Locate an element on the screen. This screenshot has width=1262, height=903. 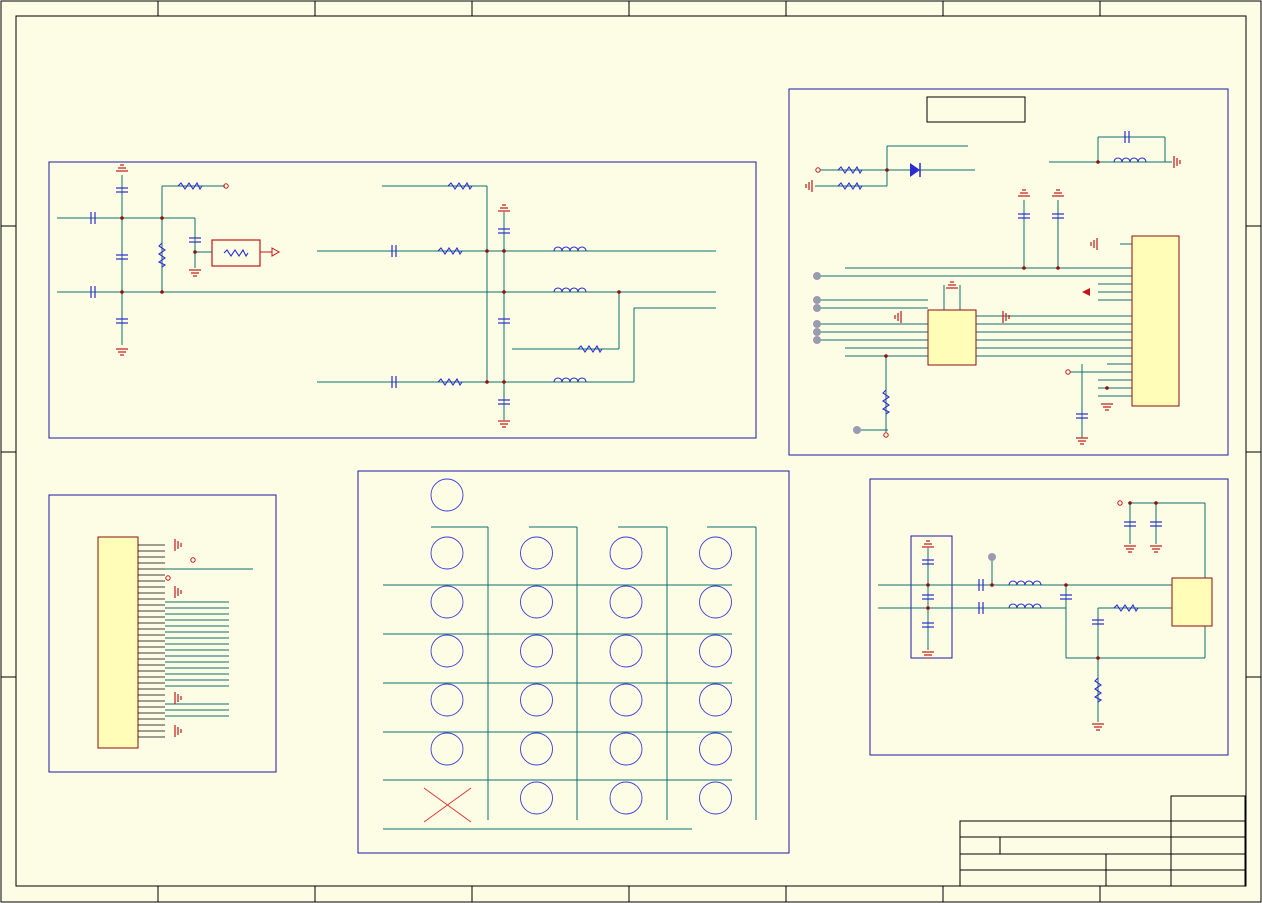
board-connector is located at coordinates (118, 642).